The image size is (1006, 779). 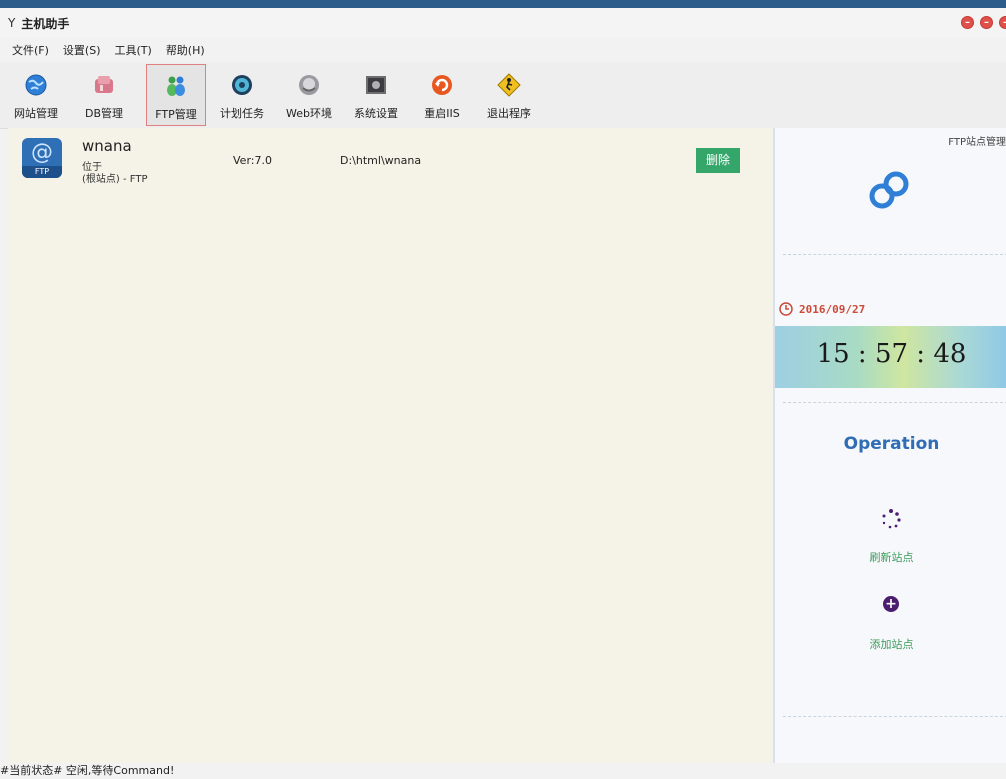 What do you see at coordinates (1002, 22) in the screenshot?
I see `close-button: –` at bounding box center [1002, 22].